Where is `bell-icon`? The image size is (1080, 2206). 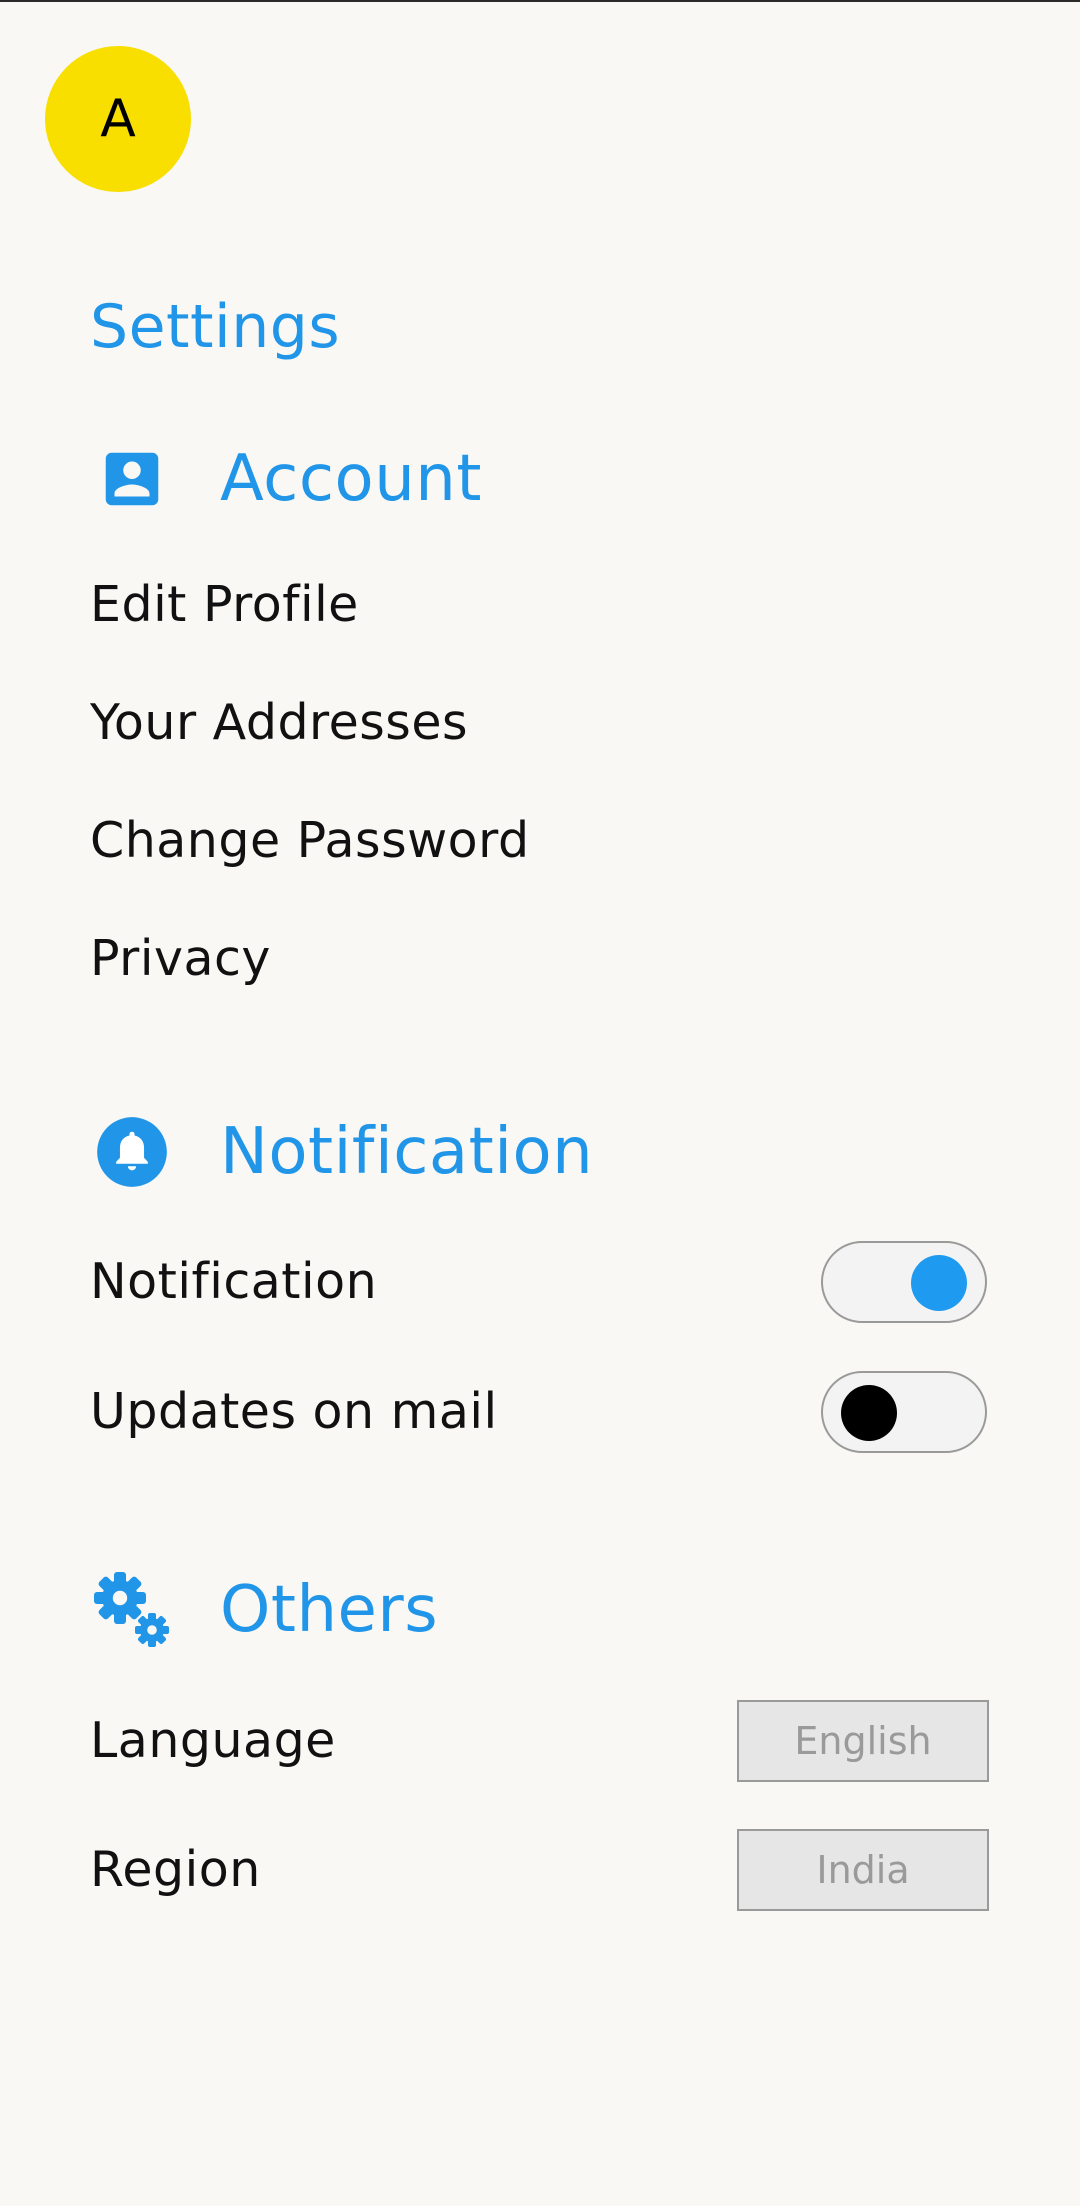 bell-icon is located at coordinates (132, 1152).